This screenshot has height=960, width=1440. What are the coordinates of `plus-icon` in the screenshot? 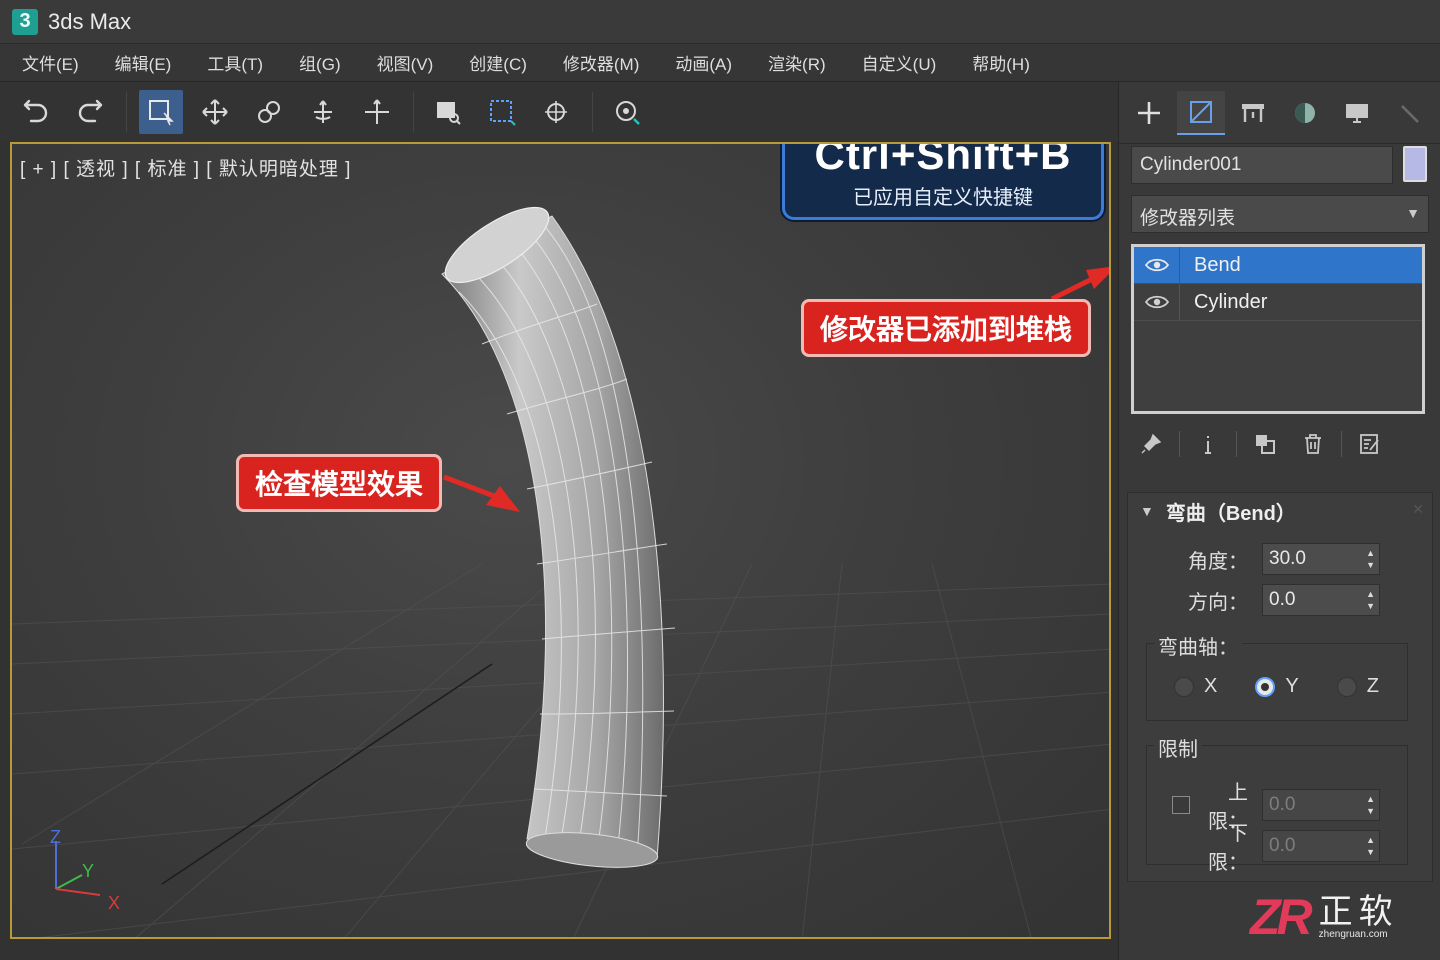 It's located at (1149, 112).